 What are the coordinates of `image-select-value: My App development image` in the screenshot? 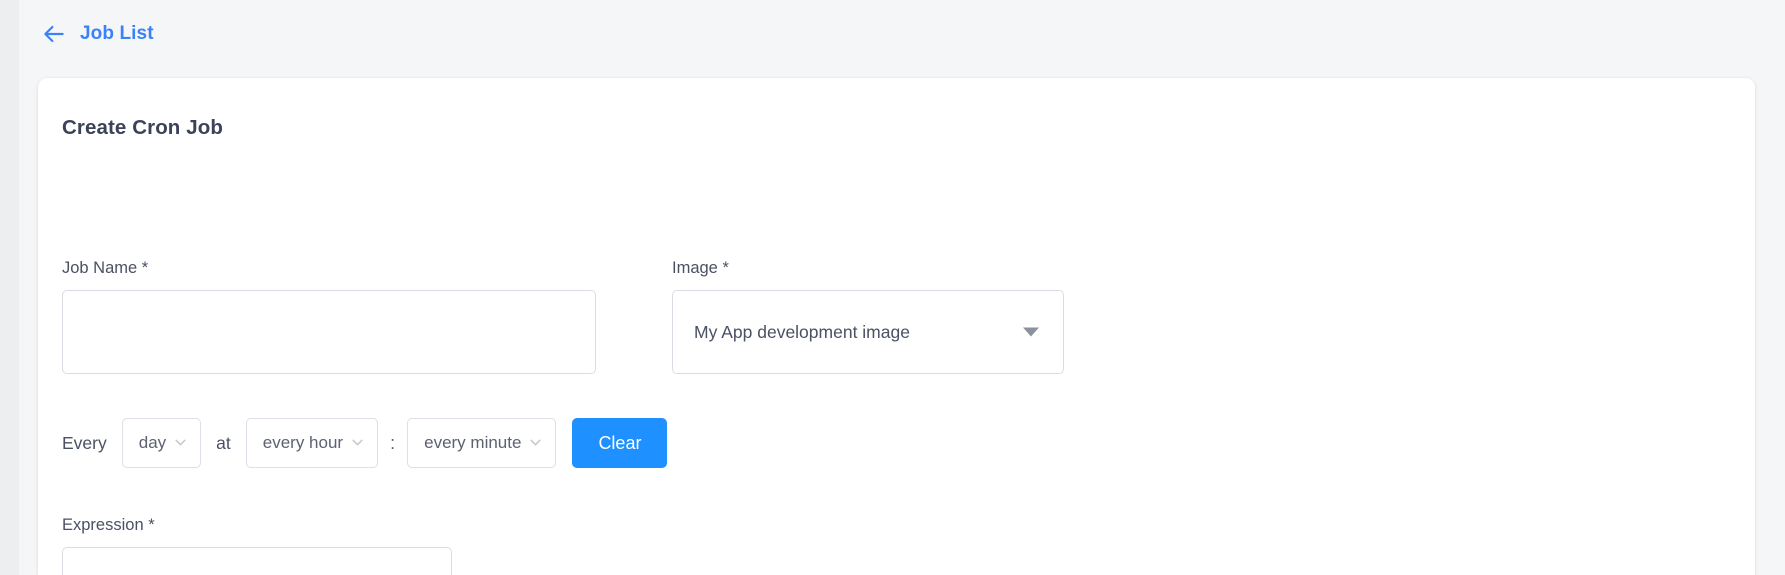 It's located at (802, 331).